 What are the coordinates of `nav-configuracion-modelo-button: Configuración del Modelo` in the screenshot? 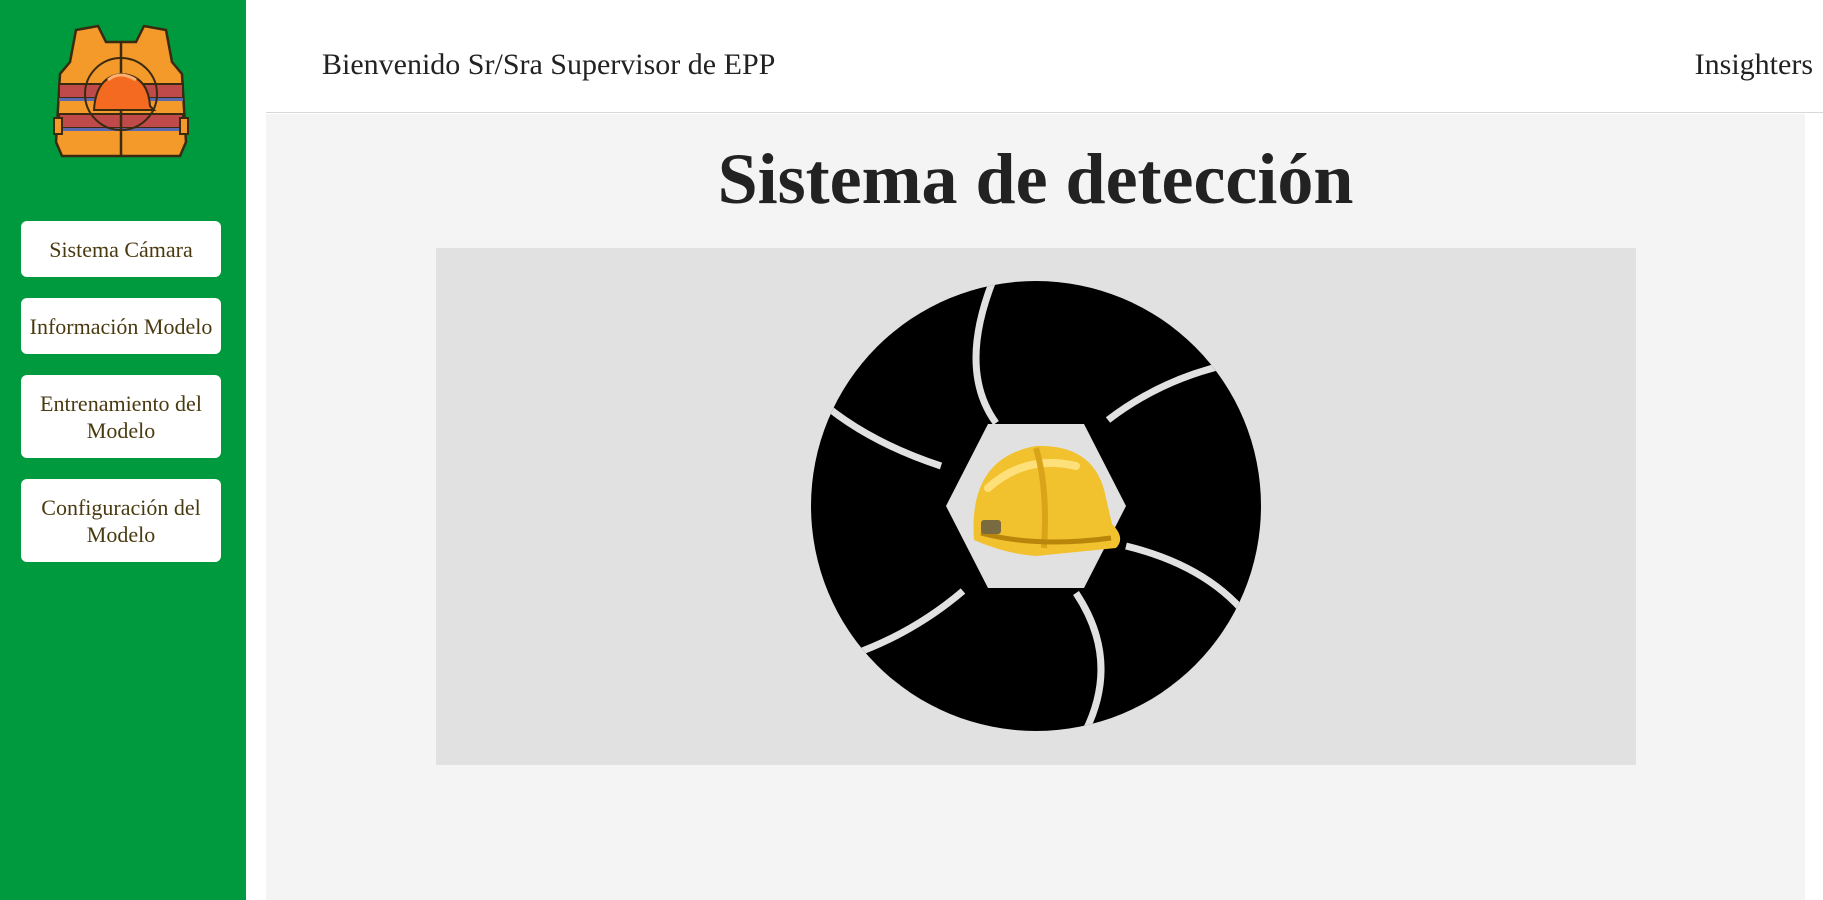 It's located at (121, 520).